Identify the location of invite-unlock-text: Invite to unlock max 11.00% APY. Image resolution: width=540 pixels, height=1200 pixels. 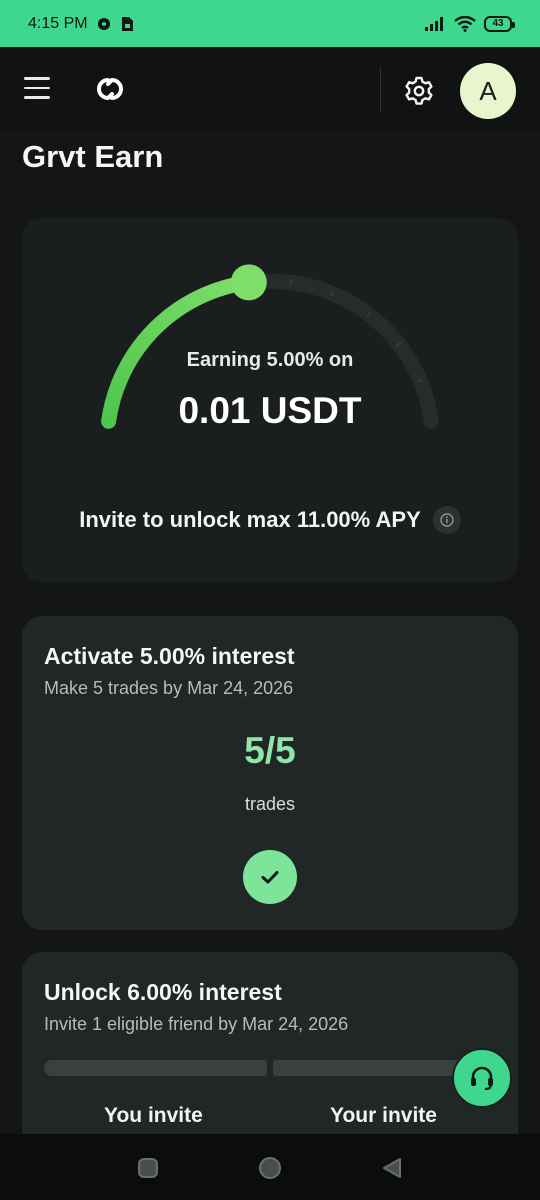
(250, 519).